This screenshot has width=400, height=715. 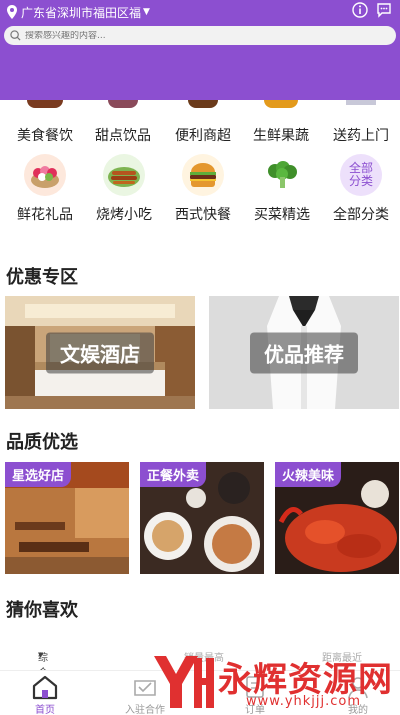 What do you see at coordinates (361, 215) in the screenshot?
I see `category-label: 全部分类` at bounding box center [361, 215].